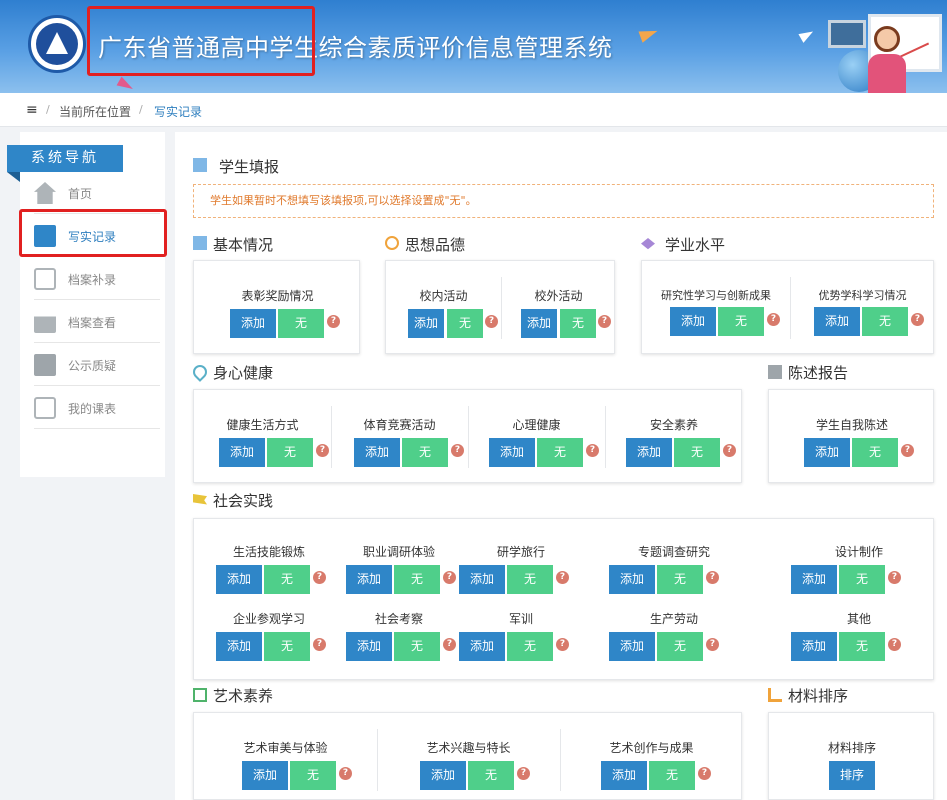  Describe the element at coordinates (92, 280) in the screenshot. I see `sidebar-item-label: 档案补录` at that location.